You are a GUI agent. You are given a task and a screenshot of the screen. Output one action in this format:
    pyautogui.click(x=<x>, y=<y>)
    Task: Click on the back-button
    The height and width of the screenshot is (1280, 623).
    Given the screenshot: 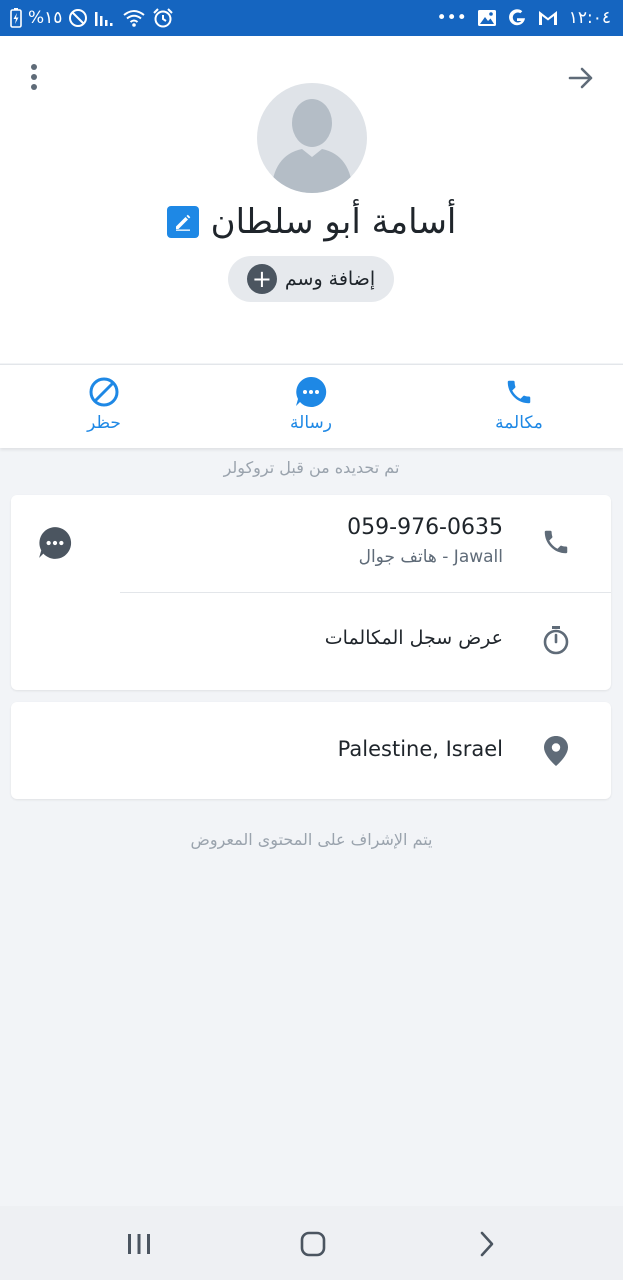 What is the action you would take?
    pyautogui.click(x=487, y=1244)
    